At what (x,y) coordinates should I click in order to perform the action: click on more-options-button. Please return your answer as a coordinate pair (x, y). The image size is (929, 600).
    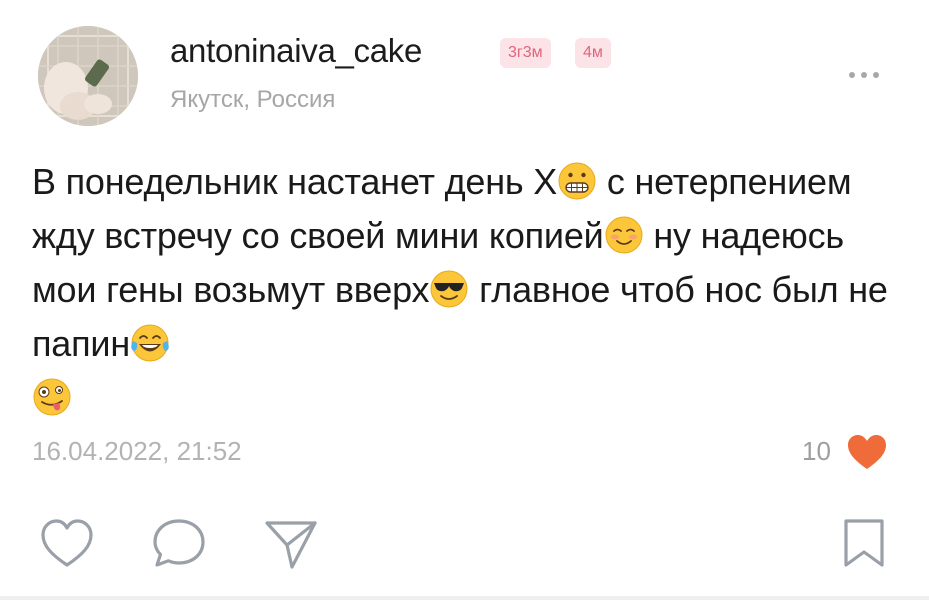
    Looking at the image, I should click on (864, 75).